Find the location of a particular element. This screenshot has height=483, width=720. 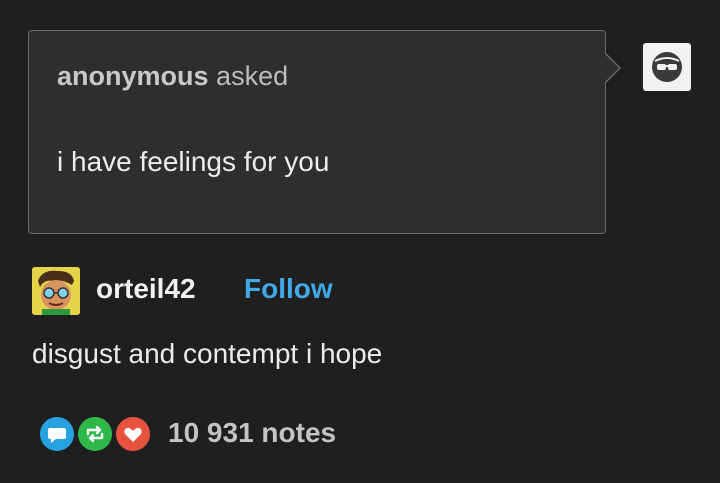

asked-label: asked is located at coordinates (252, 76).